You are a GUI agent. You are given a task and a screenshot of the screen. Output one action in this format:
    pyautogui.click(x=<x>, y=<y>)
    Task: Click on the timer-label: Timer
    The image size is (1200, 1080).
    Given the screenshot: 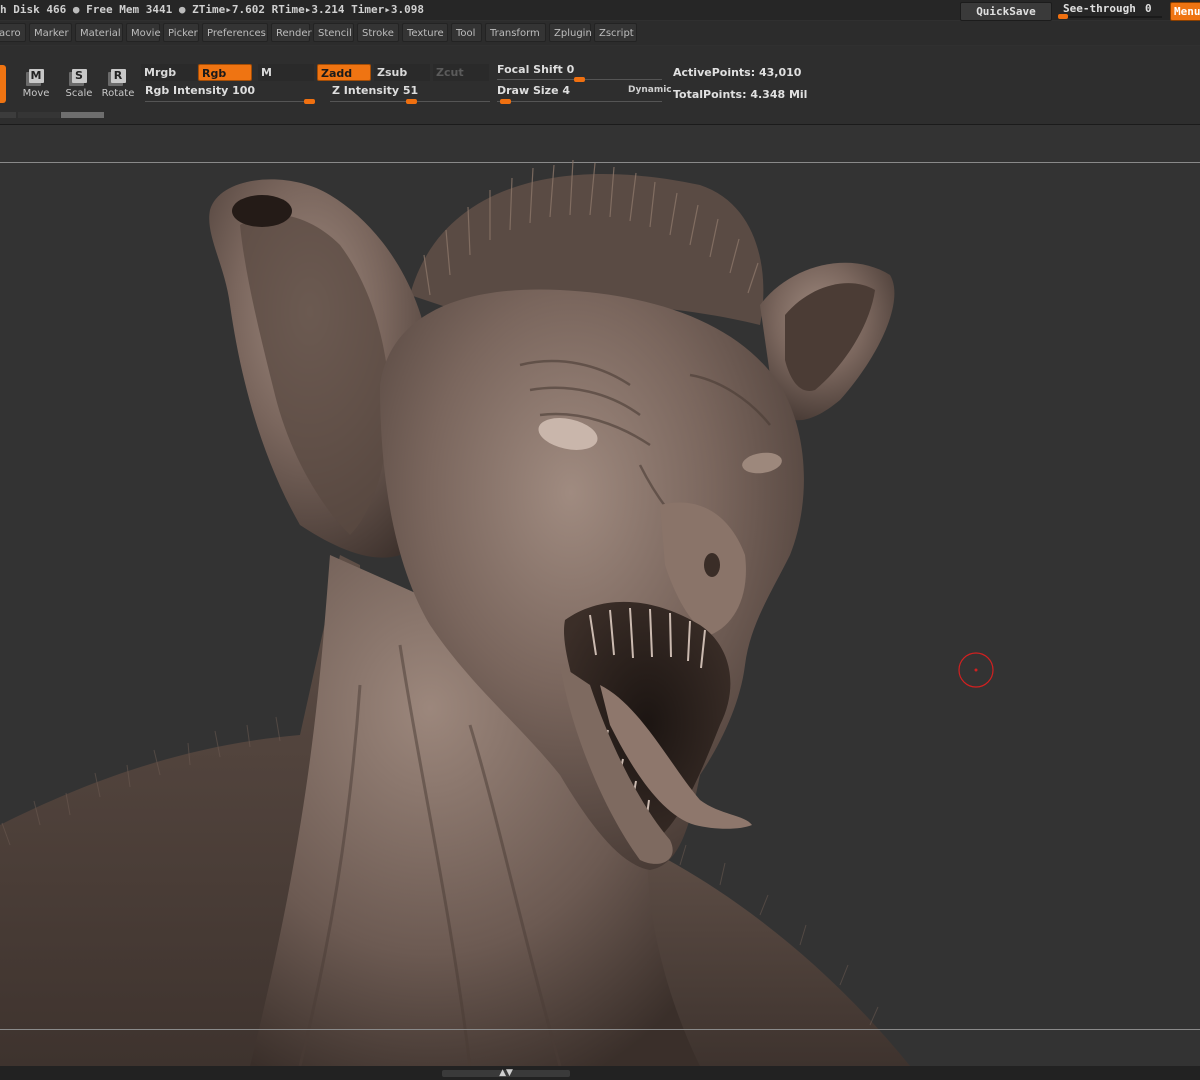 What is the action you would take?
    pyautogui.click(x=368, y=9)
    